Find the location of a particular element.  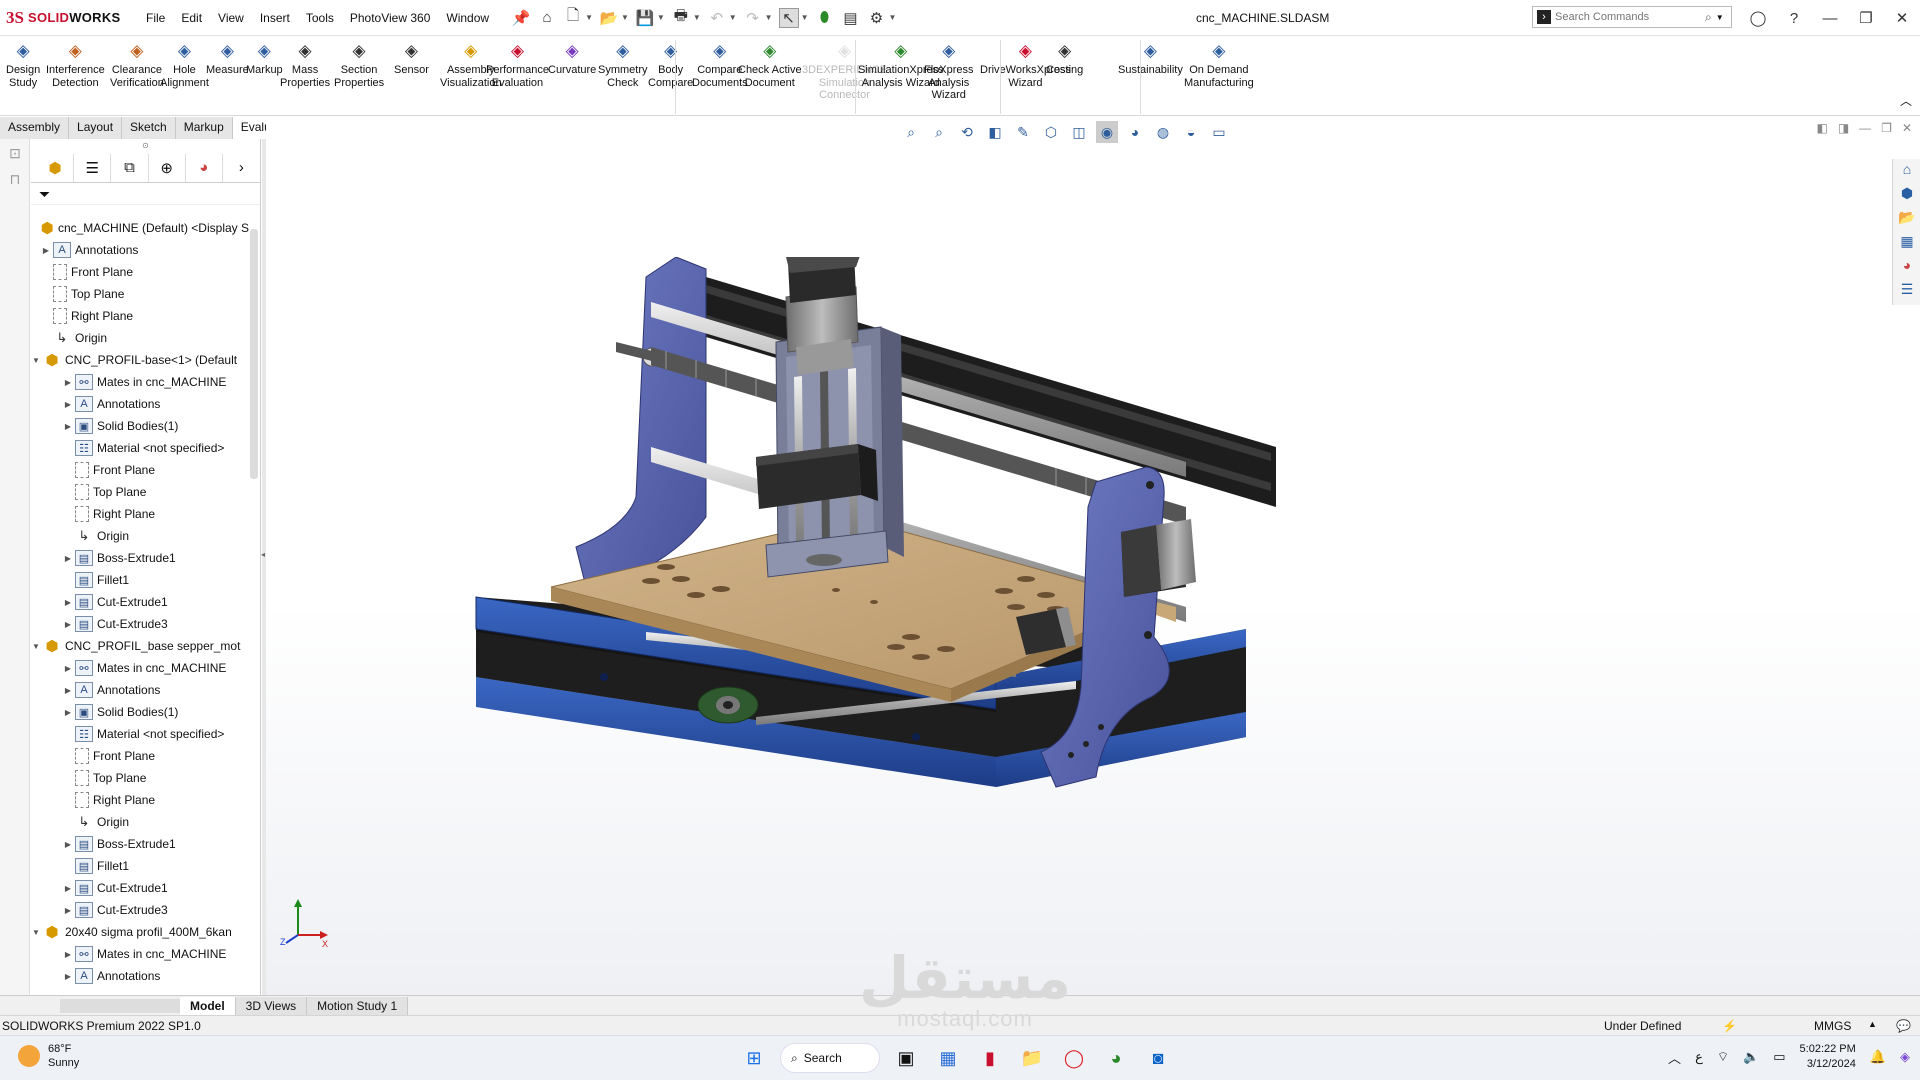

magnifier-icon: ⌕ is located at coordinates (1708, 17).